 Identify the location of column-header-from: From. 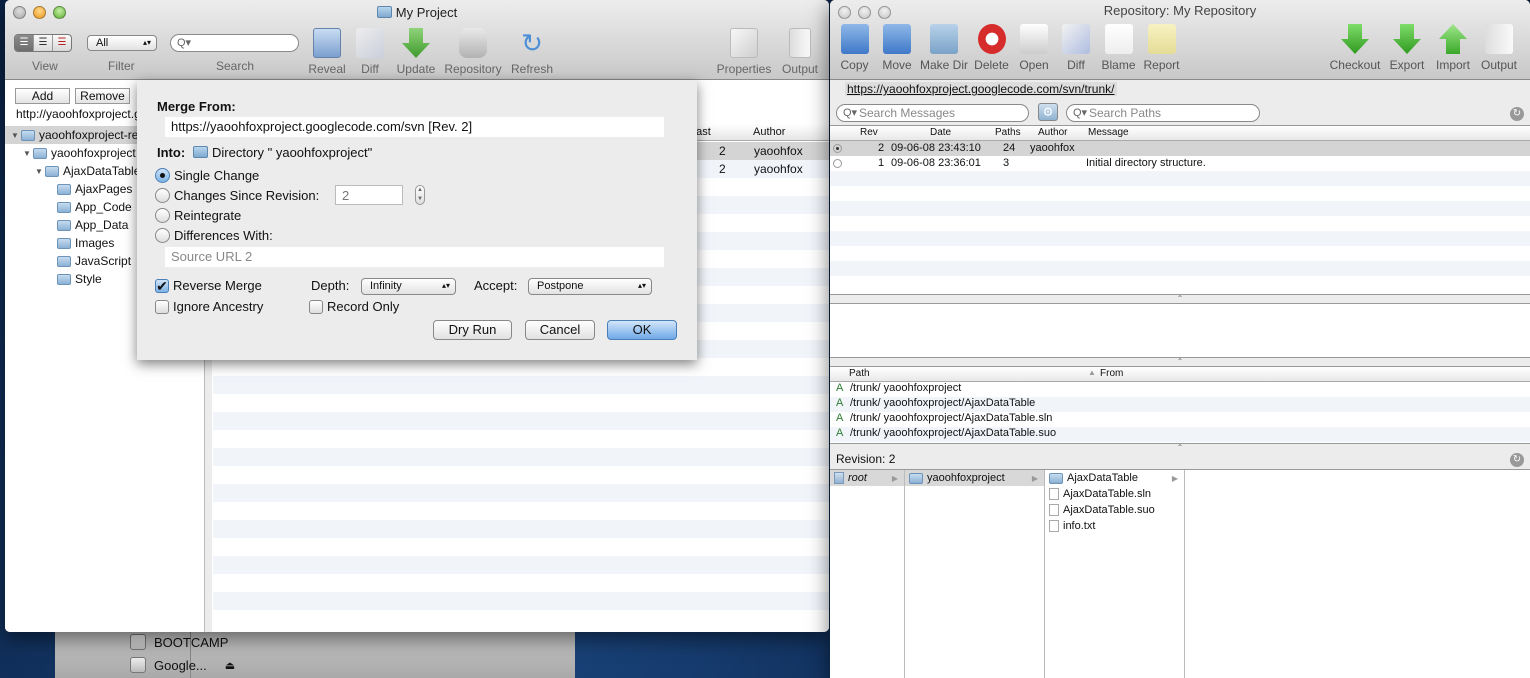
(1111, 373).